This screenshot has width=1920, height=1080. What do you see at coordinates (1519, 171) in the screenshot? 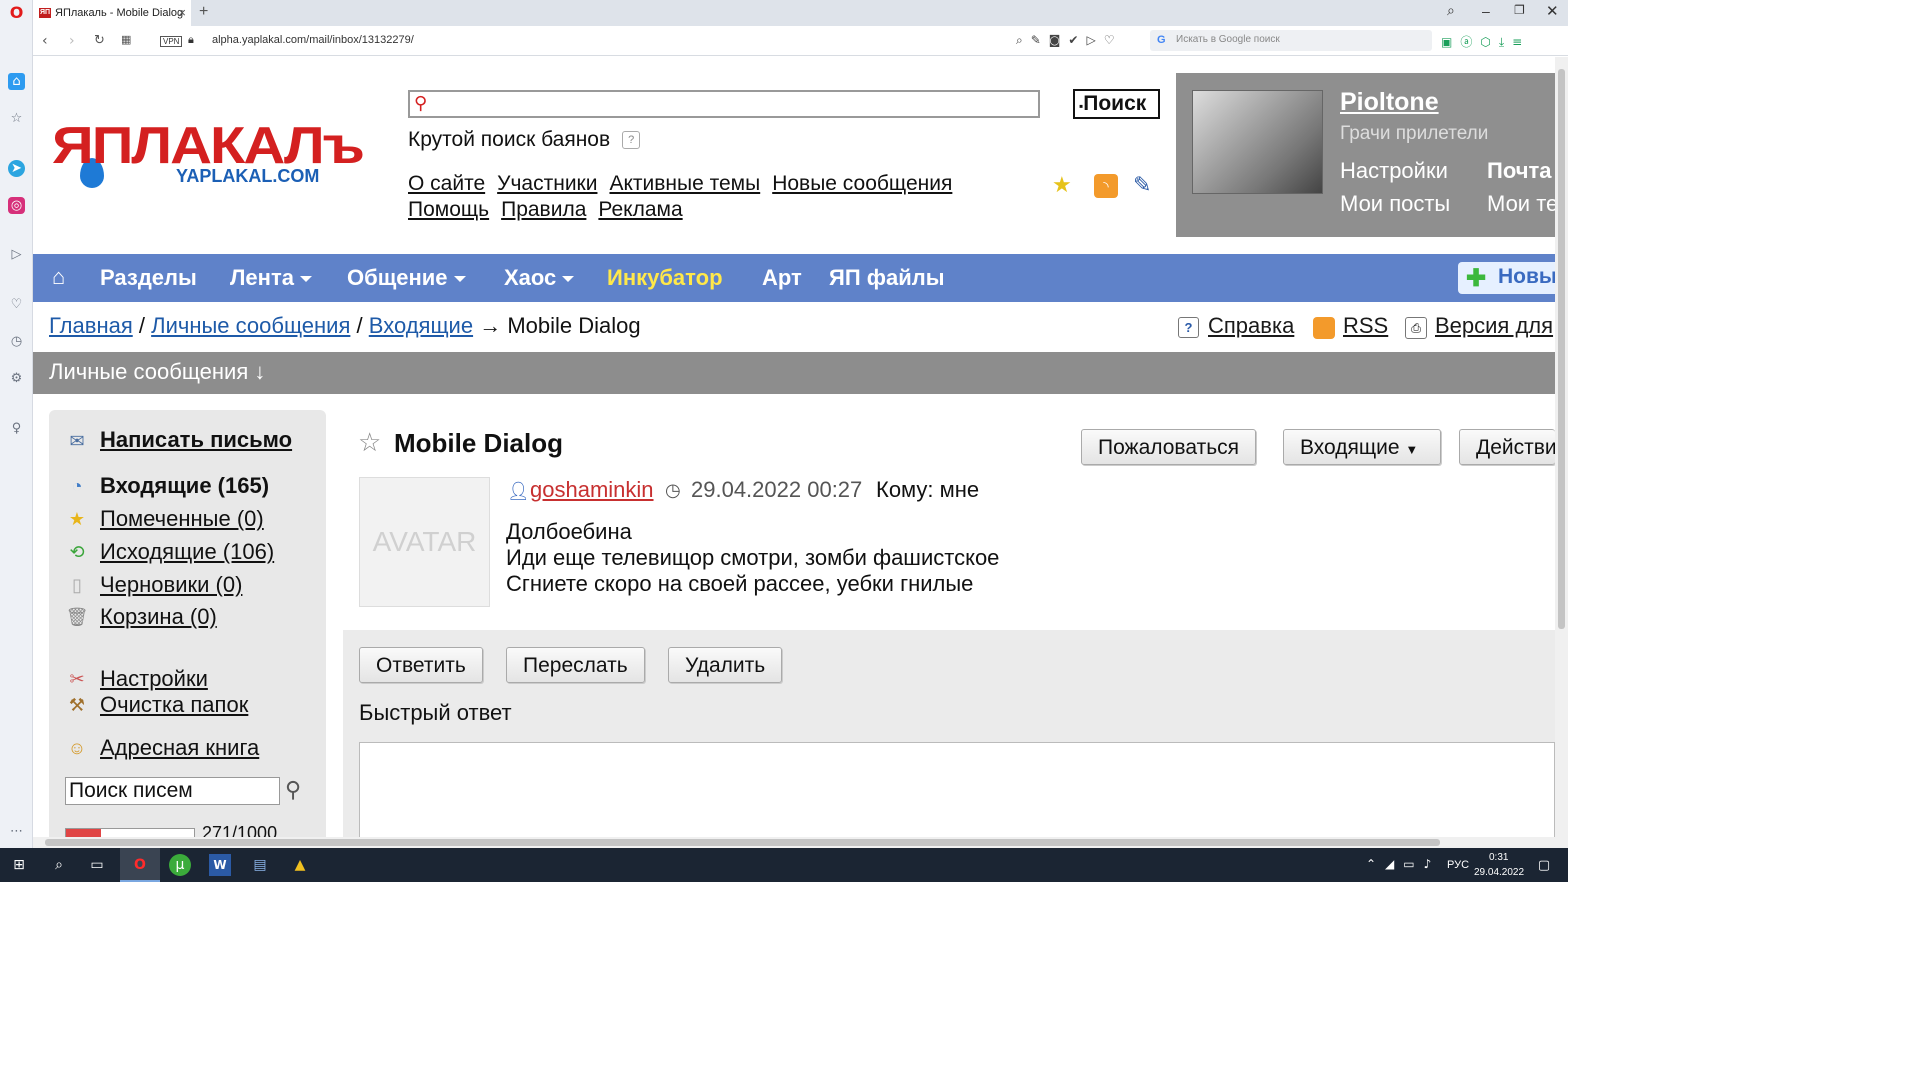
I see `user-mail-link: Почта` at bounding box center [1519, 171].